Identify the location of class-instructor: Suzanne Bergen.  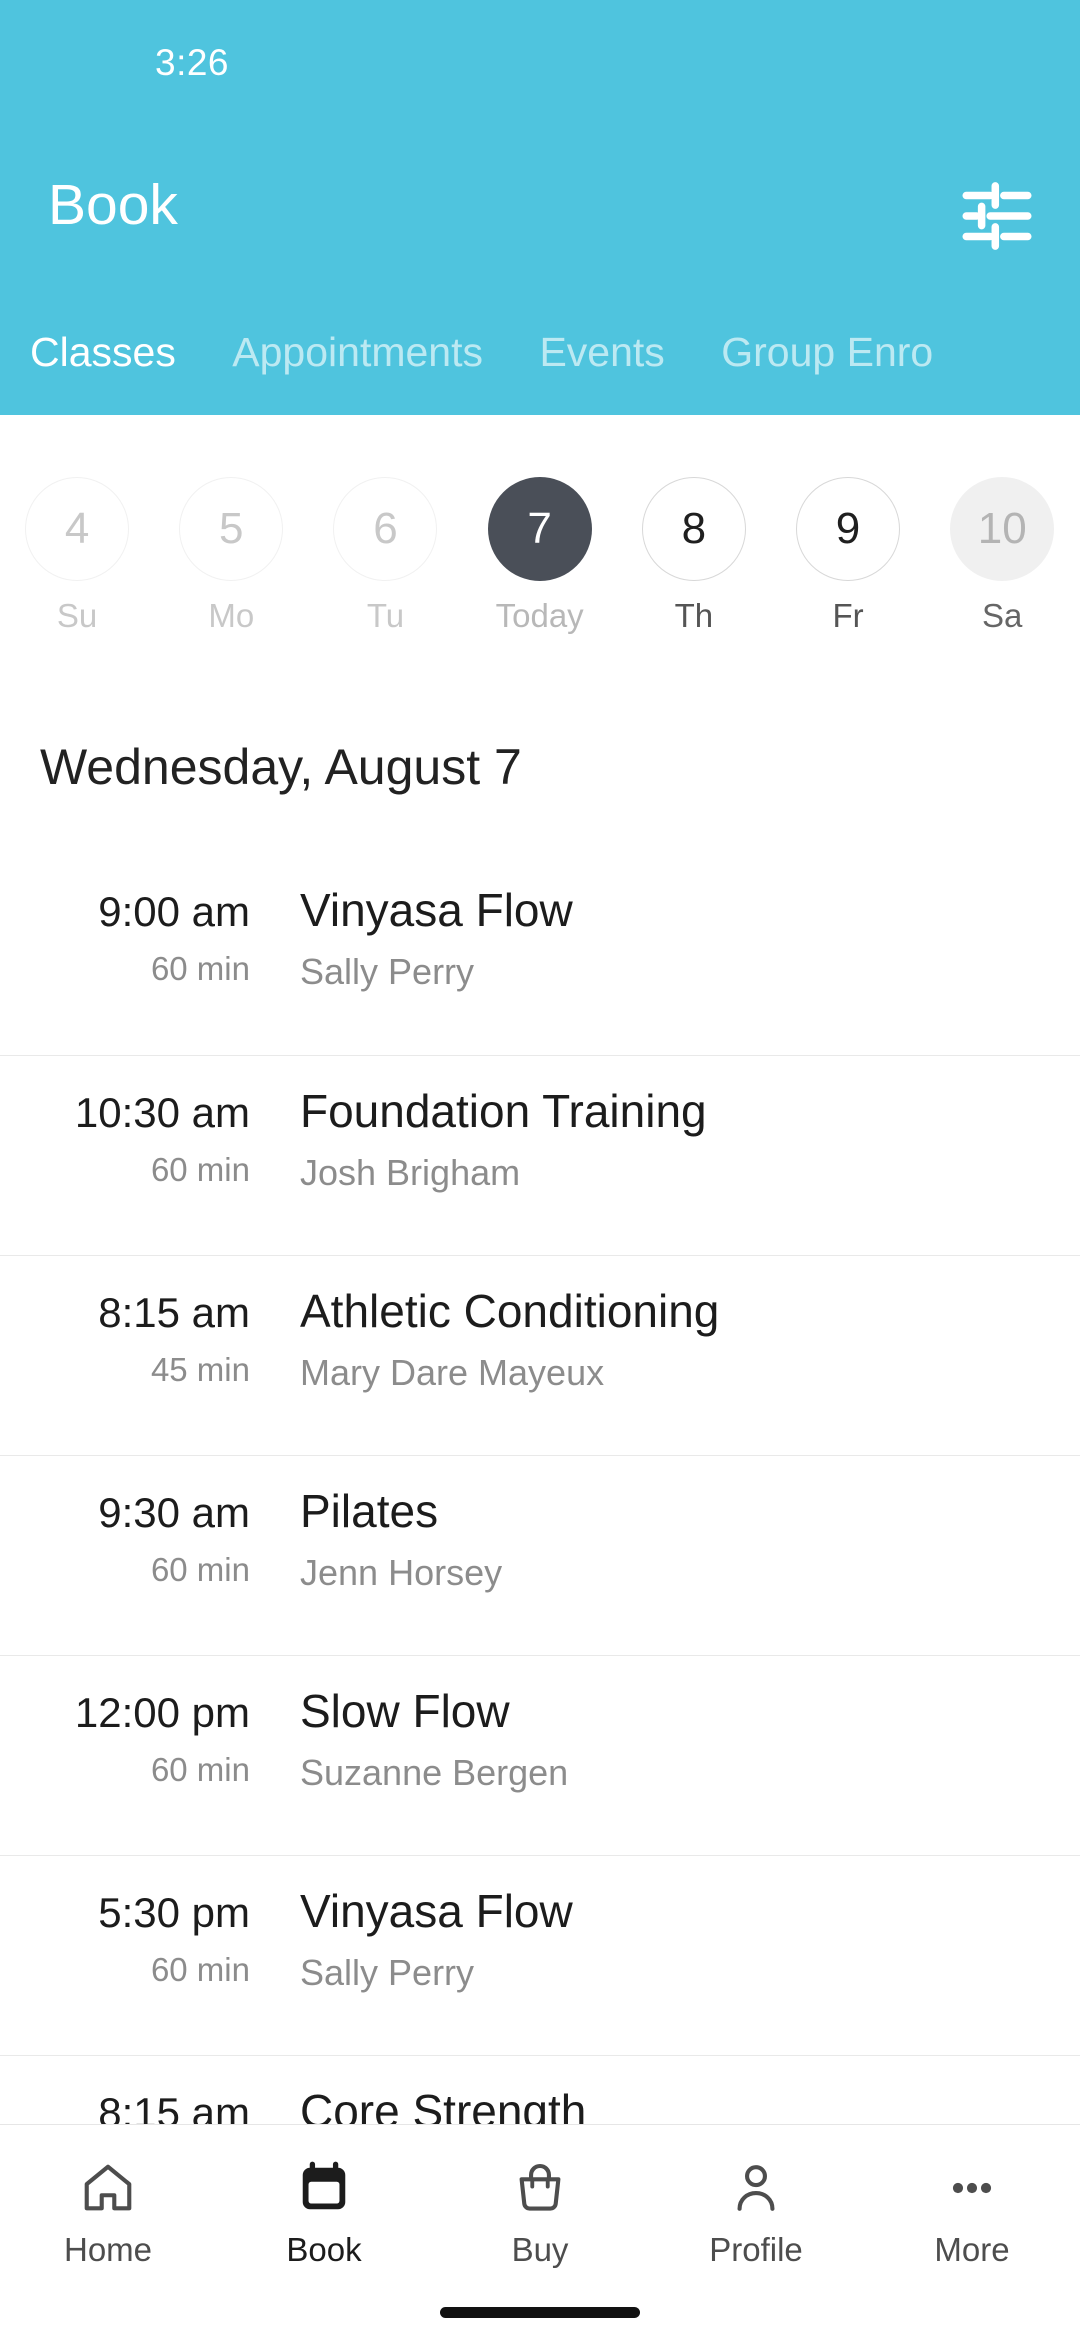
(434, 1772).